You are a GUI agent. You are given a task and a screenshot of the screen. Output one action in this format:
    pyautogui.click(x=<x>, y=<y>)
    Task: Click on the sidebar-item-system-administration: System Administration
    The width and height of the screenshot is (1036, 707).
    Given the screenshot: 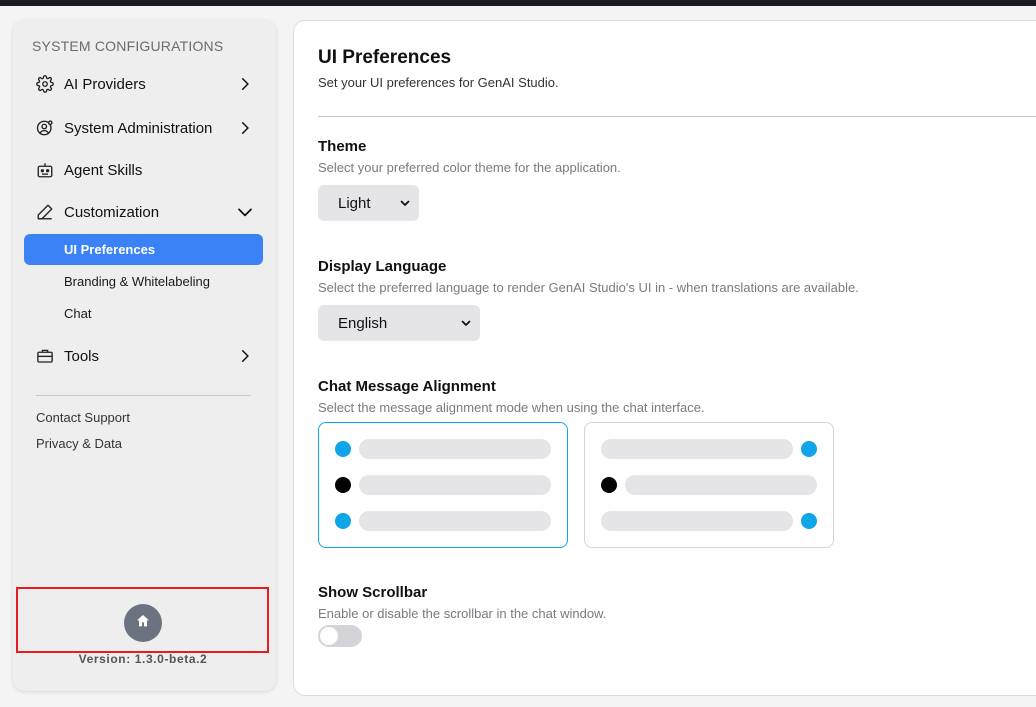 What is the action you would take?
    pyautogui.click(x=145, y=128)
    